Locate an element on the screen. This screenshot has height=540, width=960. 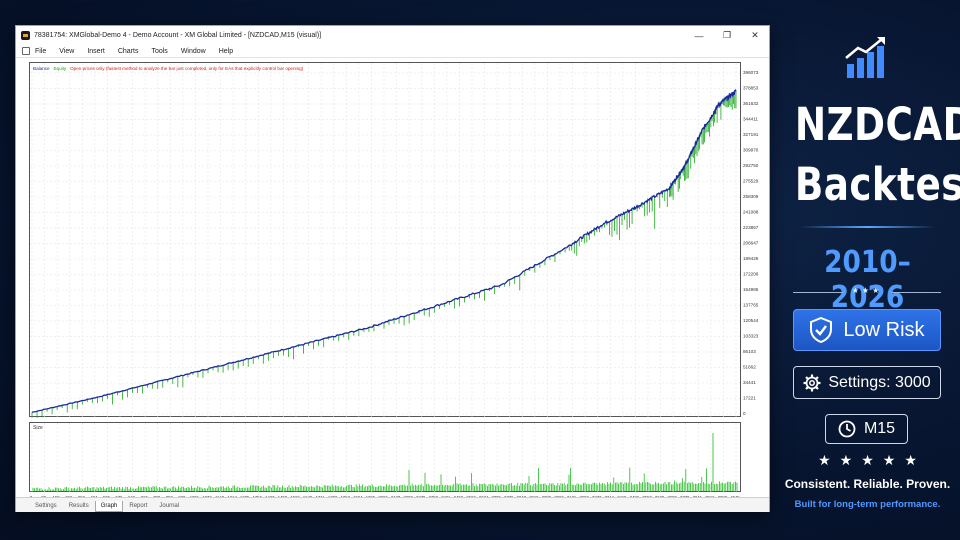
rating-stars: ★★★★★ is located at coordinates (872, 460).